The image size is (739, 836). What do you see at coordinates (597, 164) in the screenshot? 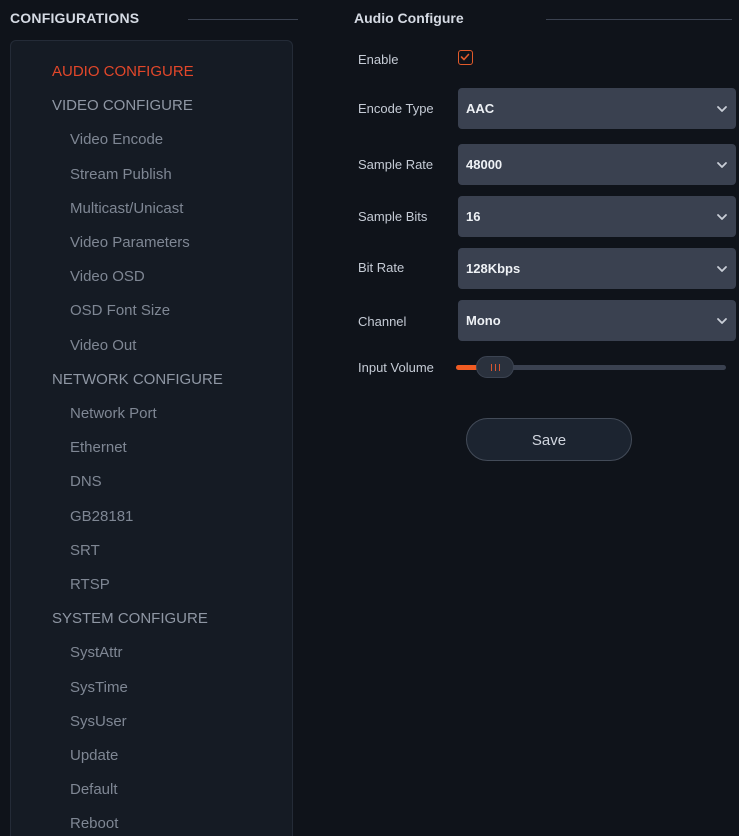
I see `sample-rate-select: 48000` at bounding box center [597, 164].